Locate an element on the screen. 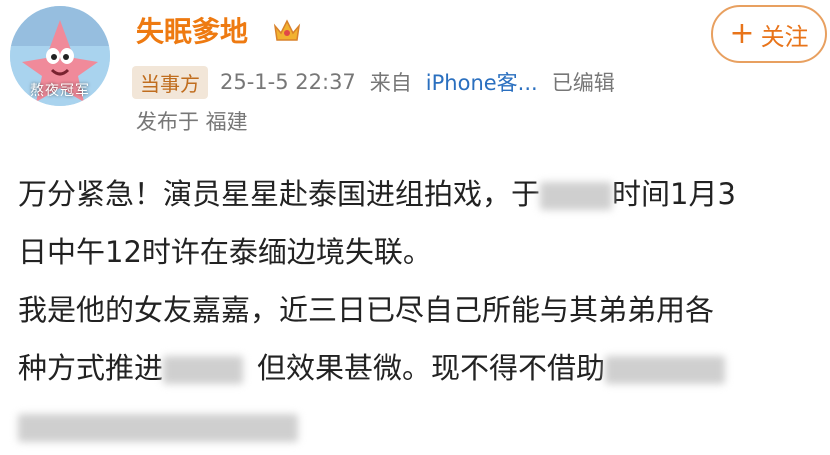 This screenshot has height=455, width=830. follow-label: 关注 is located at coordinates (784, 36).